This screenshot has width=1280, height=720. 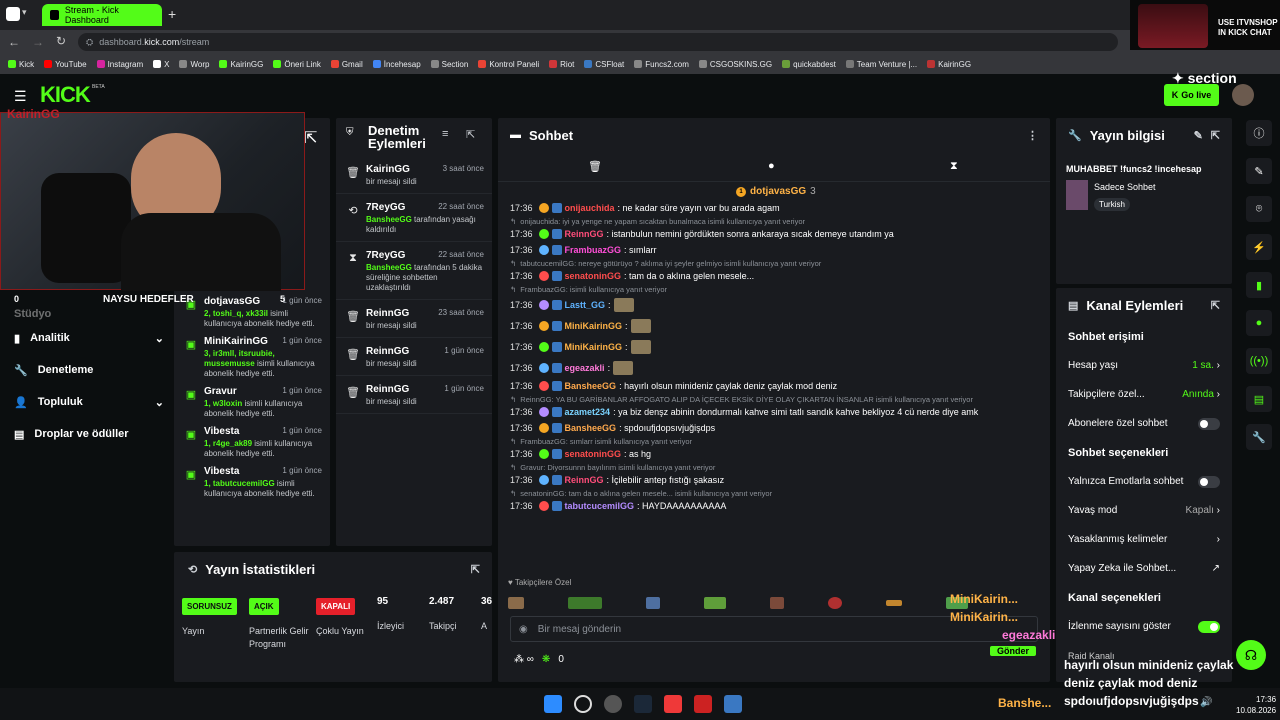 What do you see at coordinates (583, 704) in the screenshot?
I see `search-icon` at bounding box center [583, 704].